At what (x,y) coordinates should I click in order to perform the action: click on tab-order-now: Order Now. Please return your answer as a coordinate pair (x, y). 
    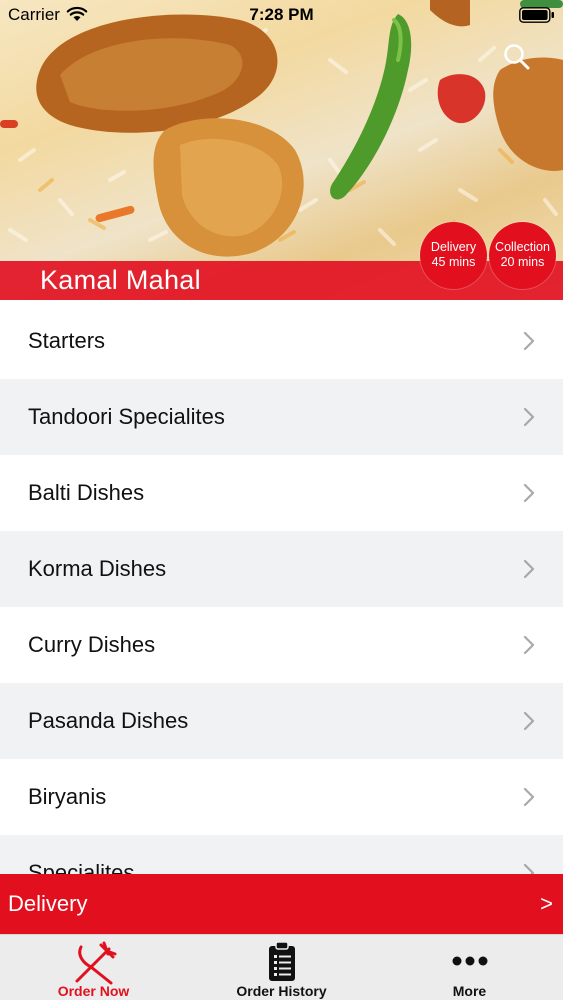
    Looking at the image, I should click on (93, 967).